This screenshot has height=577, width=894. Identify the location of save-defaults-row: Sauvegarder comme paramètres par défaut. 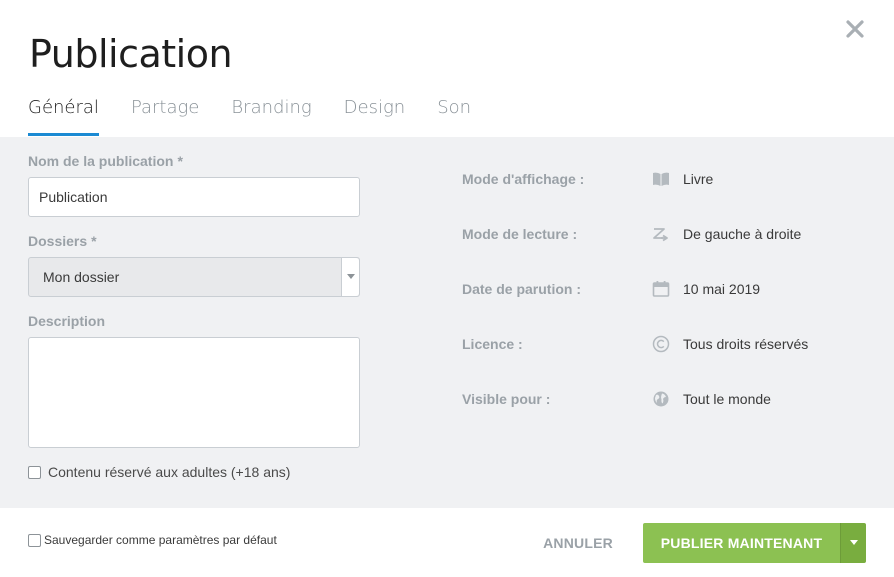
(152, 540).